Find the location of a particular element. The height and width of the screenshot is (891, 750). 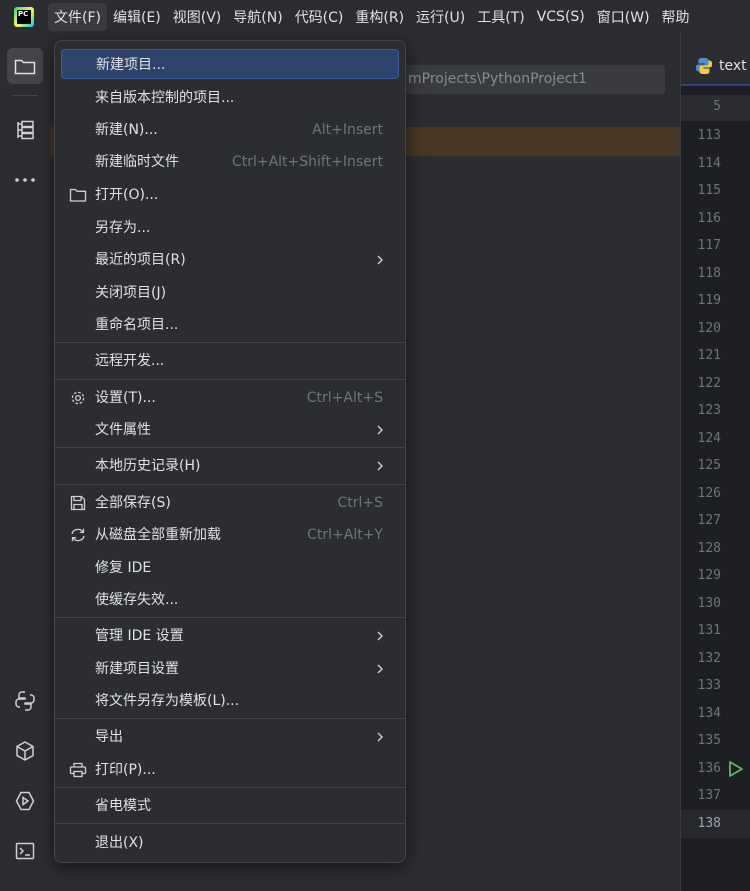

services-icon is located at coordinates (25, 801).